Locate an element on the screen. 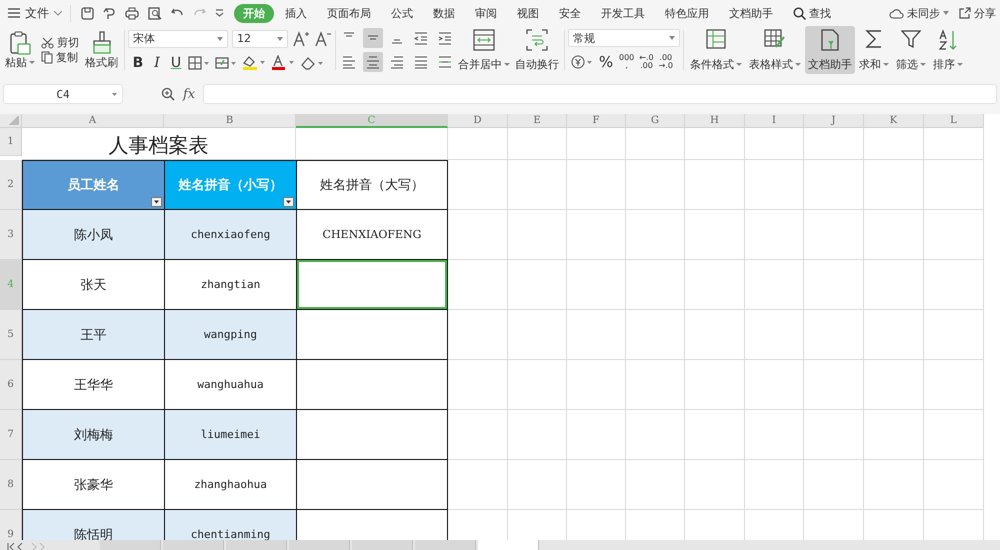 This screenshot has width=1000, height=550. select-all-corner is located at coordinates (11, 121).